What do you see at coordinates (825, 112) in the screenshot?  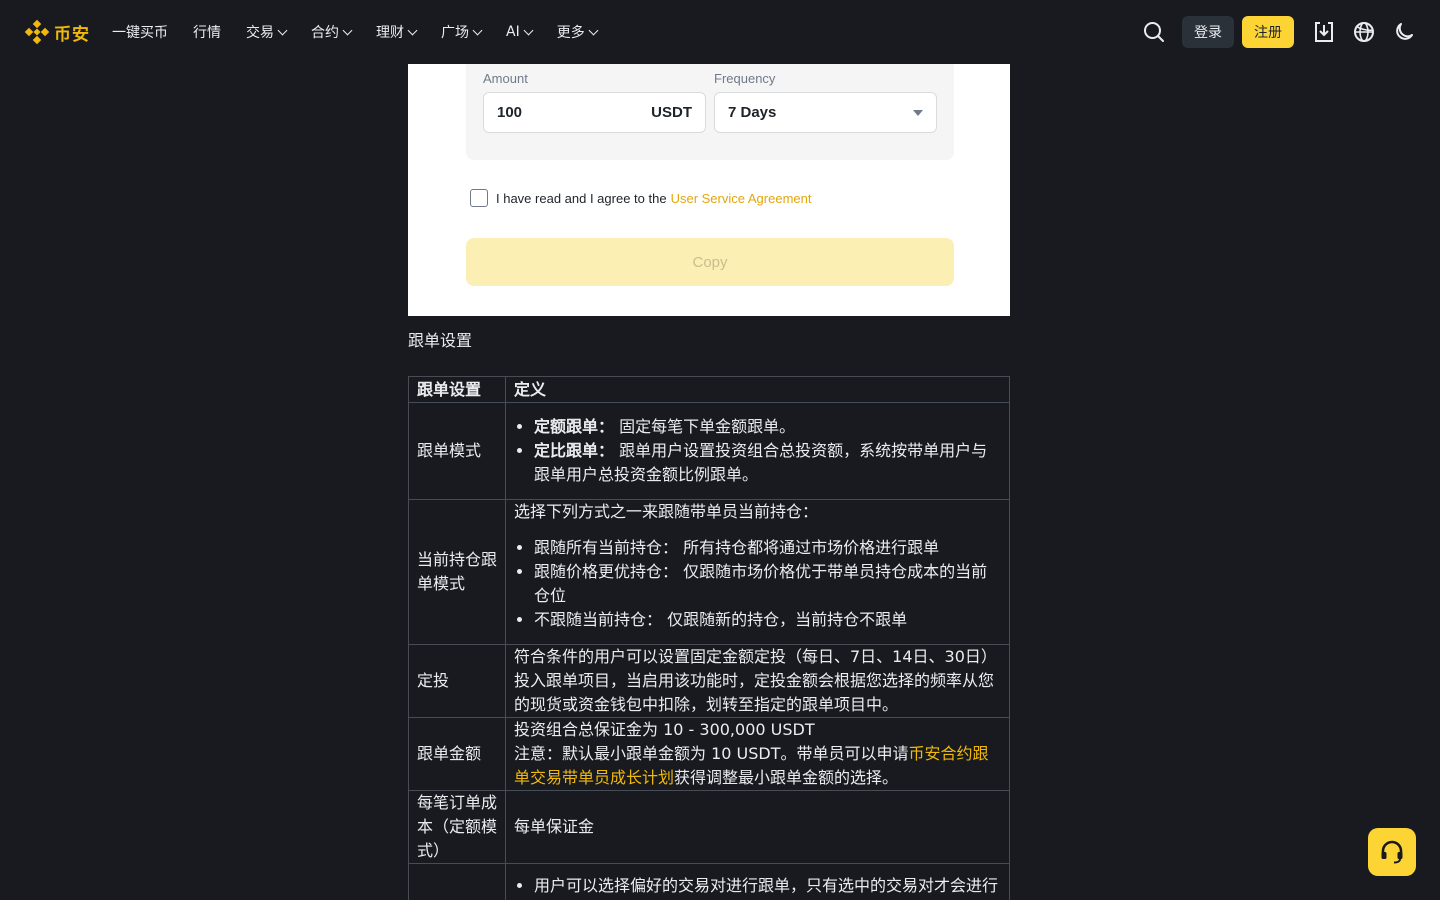 I see `frequency-select: 7 Days` at bounding box center [825, 112].